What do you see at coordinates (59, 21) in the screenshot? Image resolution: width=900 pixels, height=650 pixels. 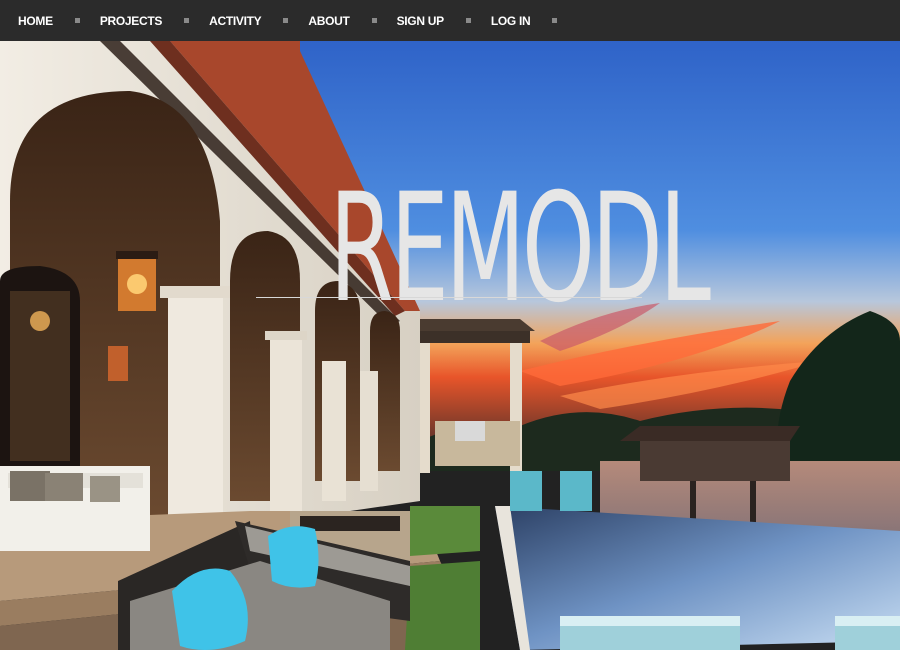 I see `nav-item-home: HOME` at bounding box center [59, 21].